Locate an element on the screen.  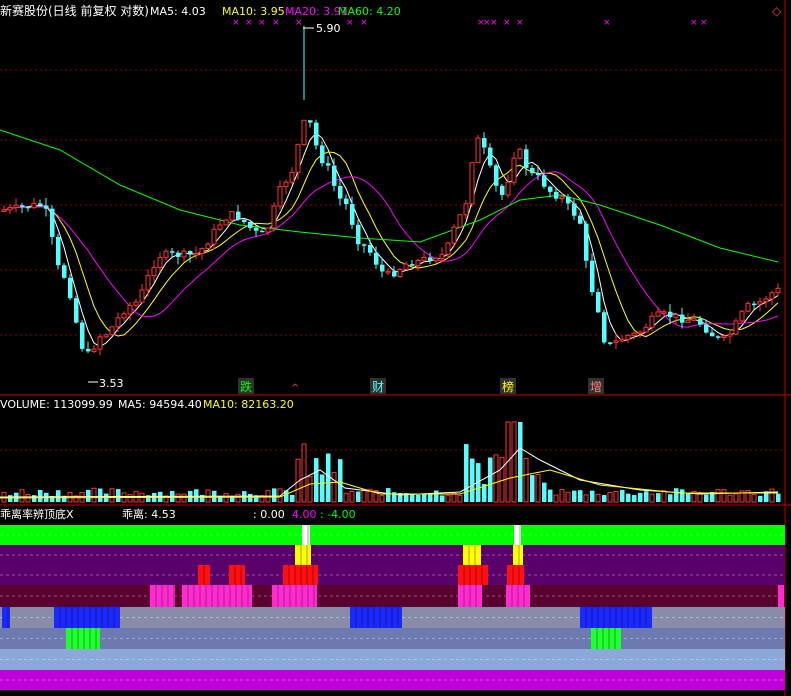
event-marker-cai: 财 is located at coordinates (378, 387).